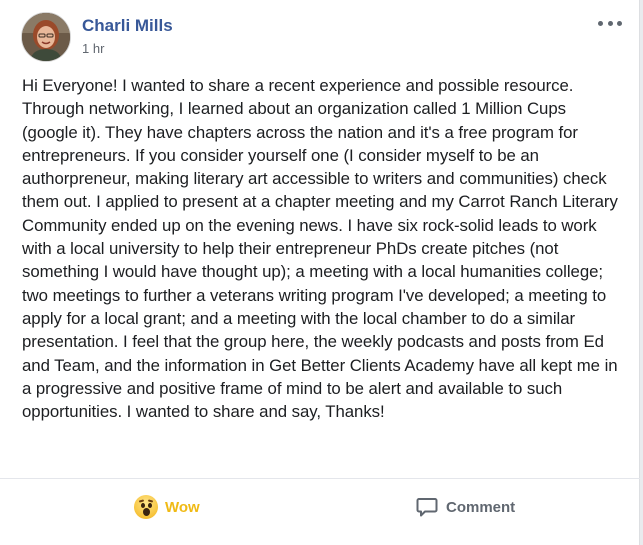  Describe the element at coordinates (320, 506) in the screenshot. I see `post-actions-bar: Wow Comment` at that location.